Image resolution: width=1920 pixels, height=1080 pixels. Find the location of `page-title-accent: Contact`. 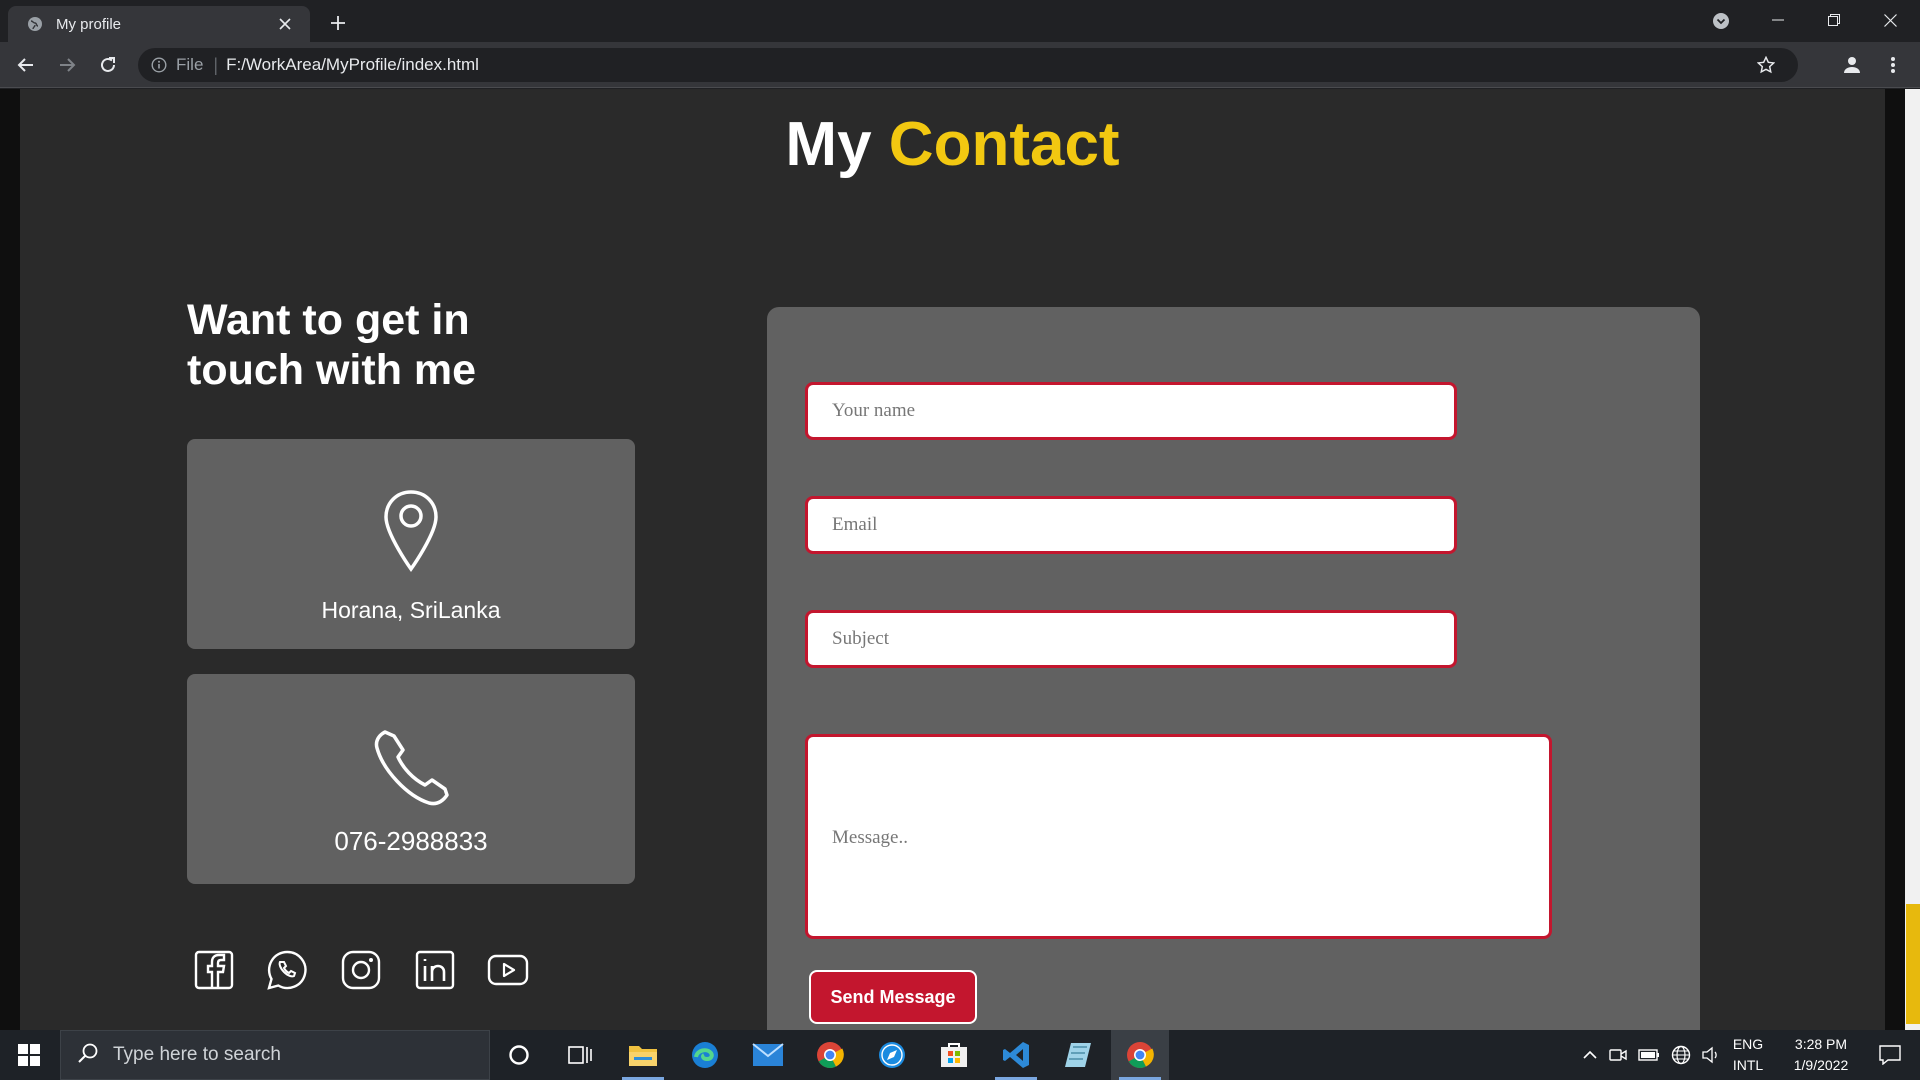

page-title-accent: Contact is located at coordinates (1004, 144).